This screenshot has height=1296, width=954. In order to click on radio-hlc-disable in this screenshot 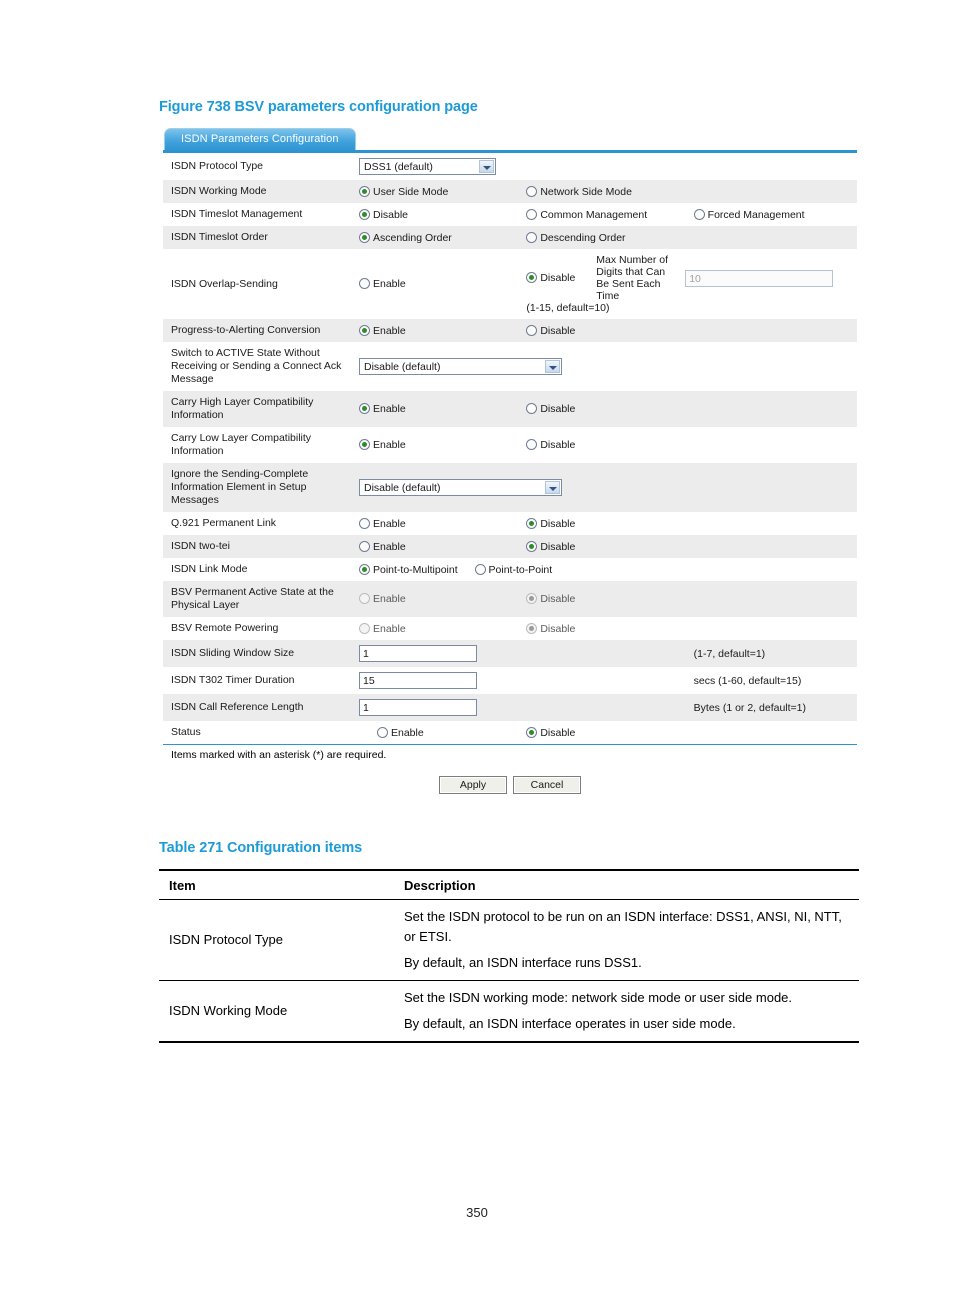, I will do `click(532, 408)`.